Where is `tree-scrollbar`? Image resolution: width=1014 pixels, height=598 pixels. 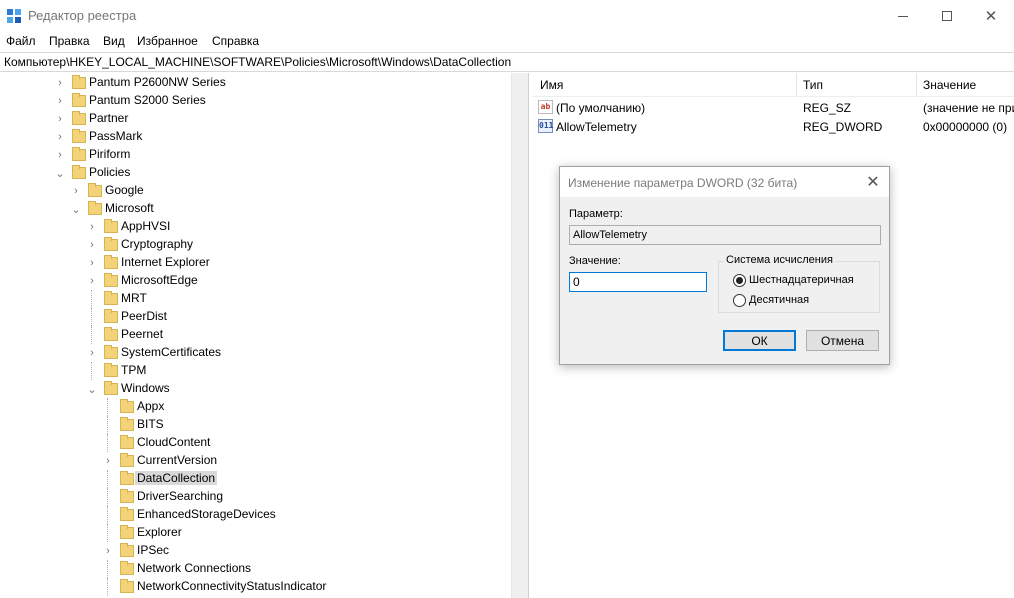
tree-scrollbar is located at coordinates (519, 335).